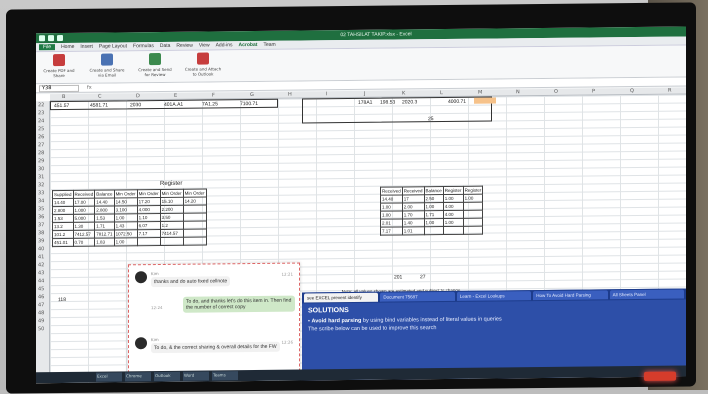  I want to click on cell: 1.43, so click(126, 225).